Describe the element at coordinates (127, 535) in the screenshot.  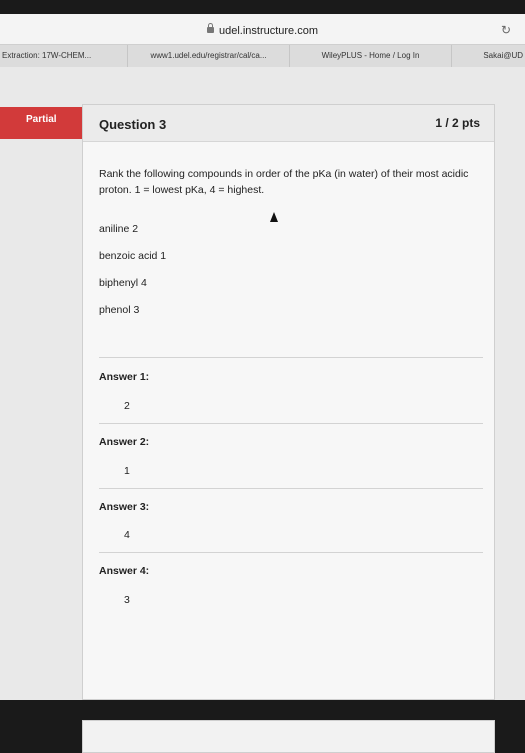
I see `answer-3-value: 4` at that location.